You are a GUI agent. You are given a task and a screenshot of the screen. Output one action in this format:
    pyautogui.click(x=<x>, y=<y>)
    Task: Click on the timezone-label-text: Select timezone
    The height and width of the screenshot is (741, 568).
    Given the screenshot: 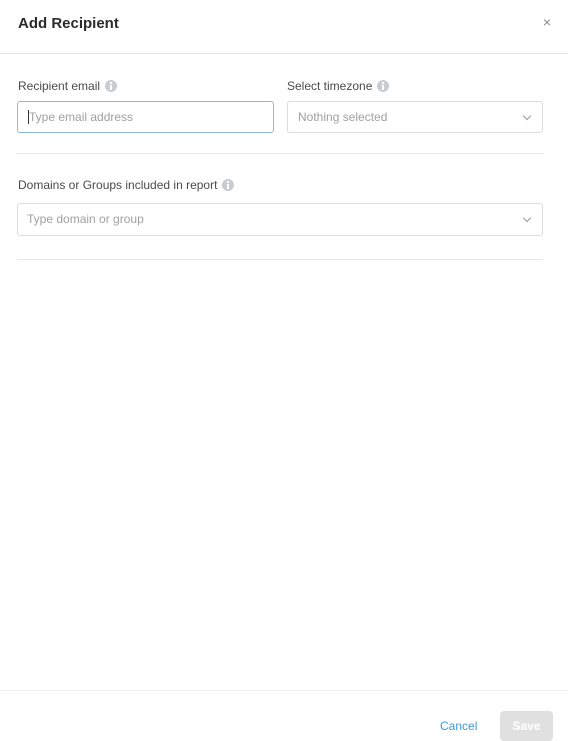 What is the action you would take?
    pyautogui.click(x=330, y=86)
    